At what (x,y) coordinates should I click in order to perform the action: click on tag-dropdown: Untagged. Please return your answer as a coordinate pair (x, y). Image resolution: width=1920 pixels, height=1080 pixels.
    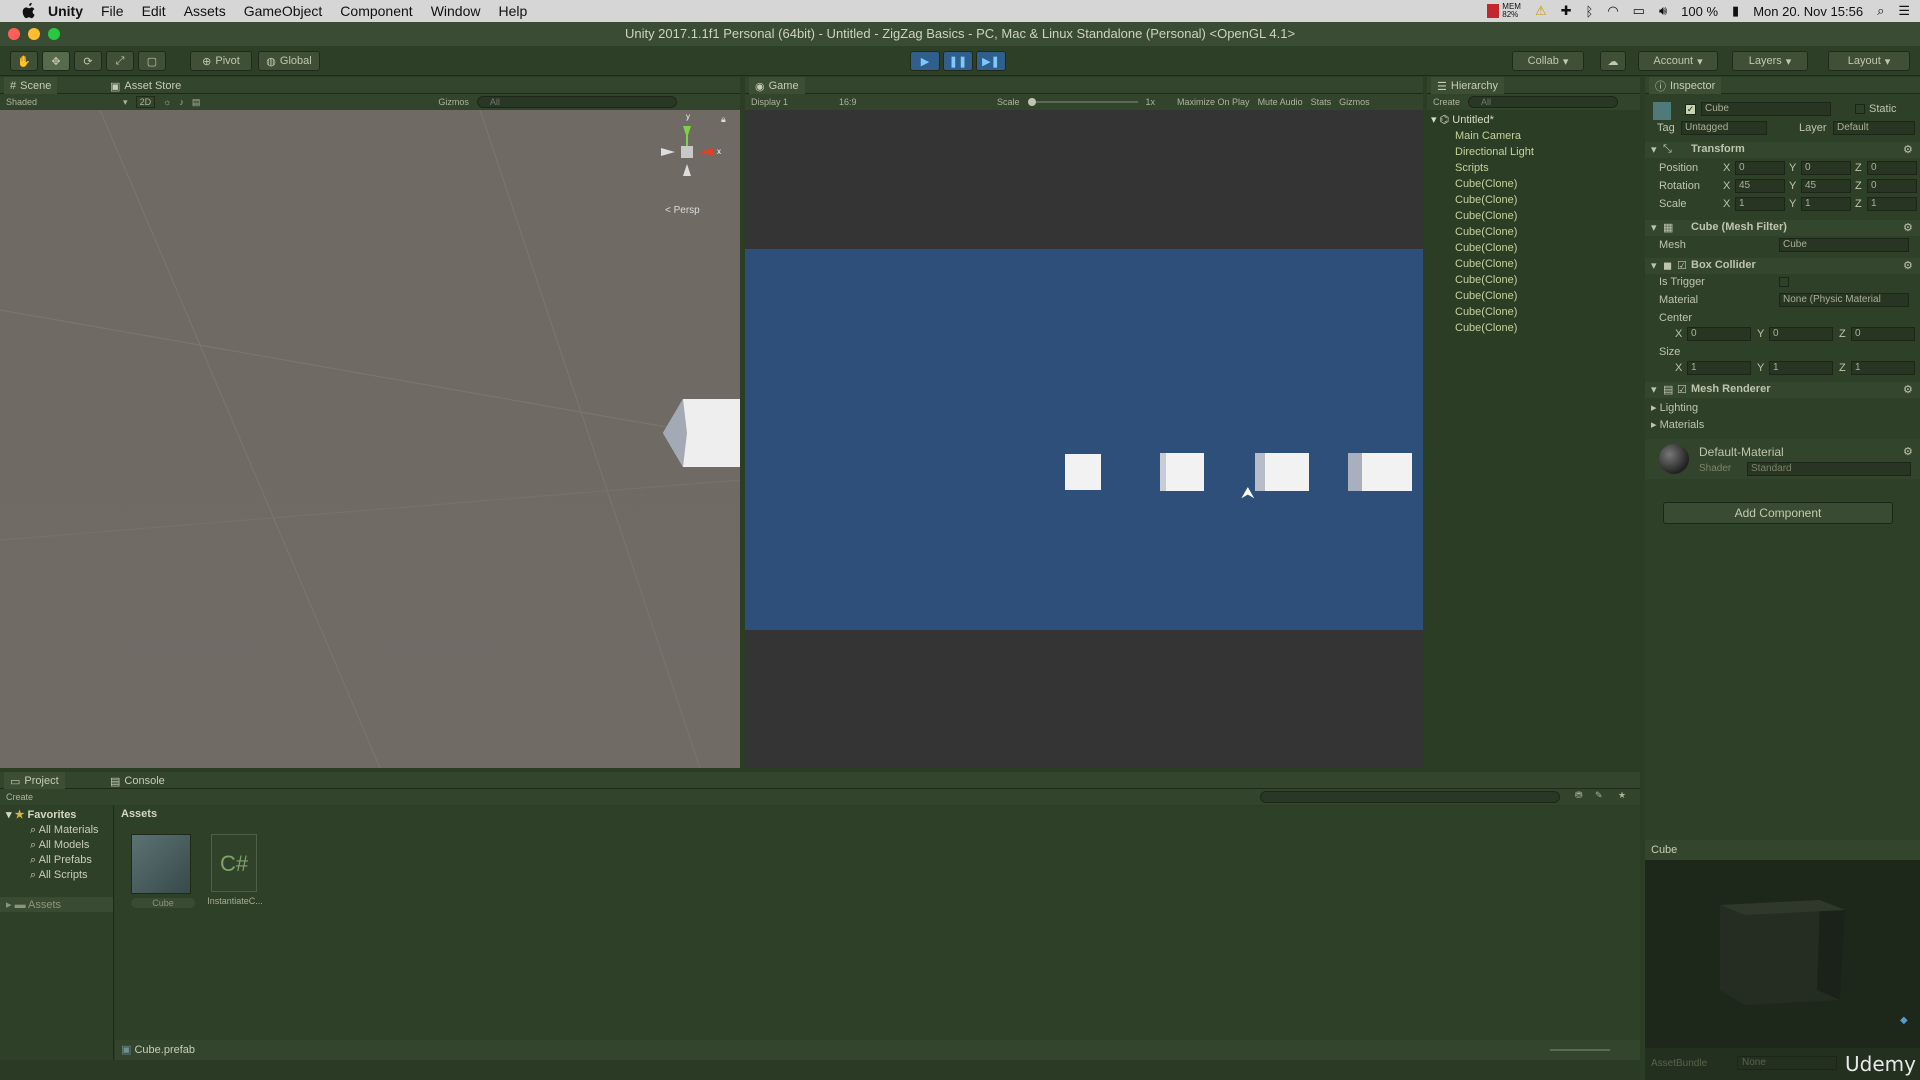
    Looking at the image, I should click on (1724, 128).